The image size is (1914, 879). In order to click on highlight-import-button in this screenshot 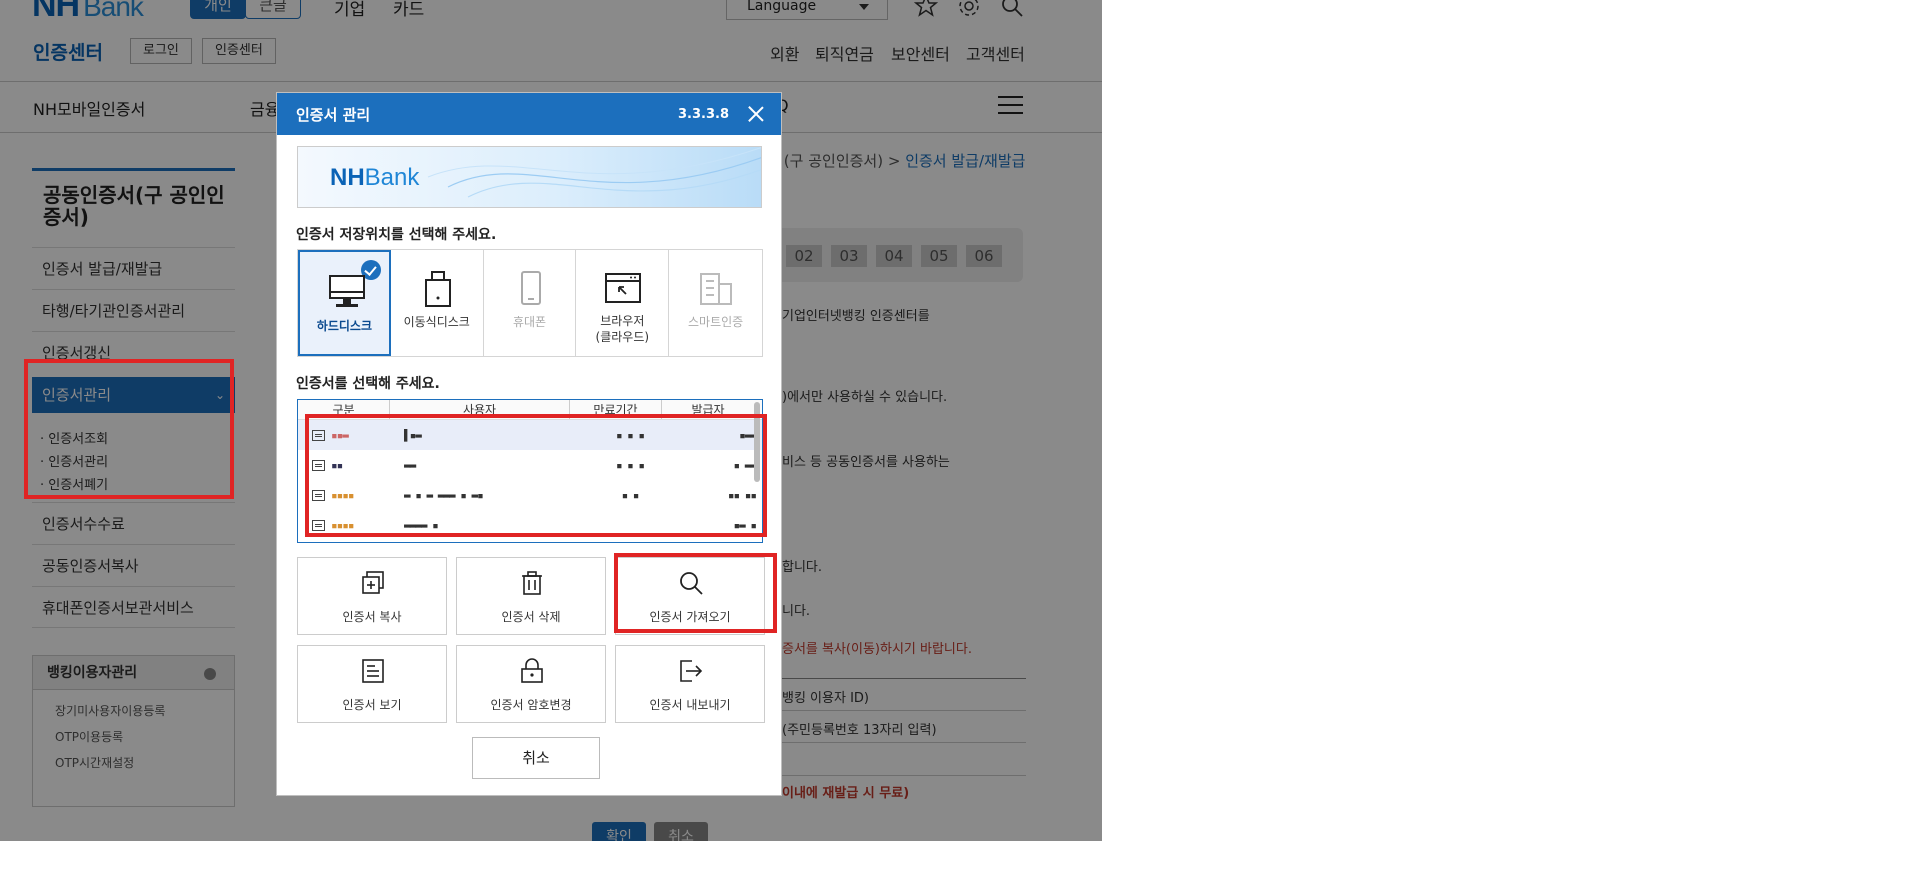, I will do `click(695, 593)`.